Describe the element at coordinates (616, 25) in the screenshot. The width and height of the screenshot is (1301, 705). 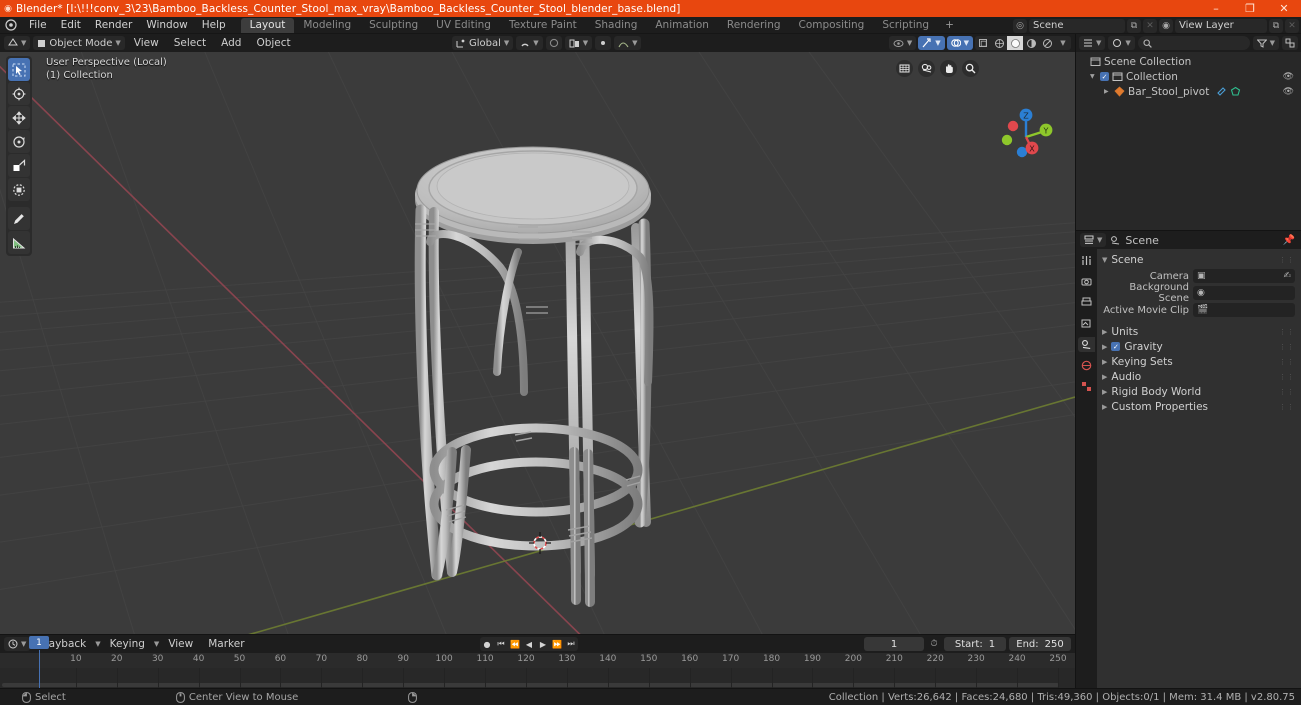
I see `tab-shading: Shading` at that location.